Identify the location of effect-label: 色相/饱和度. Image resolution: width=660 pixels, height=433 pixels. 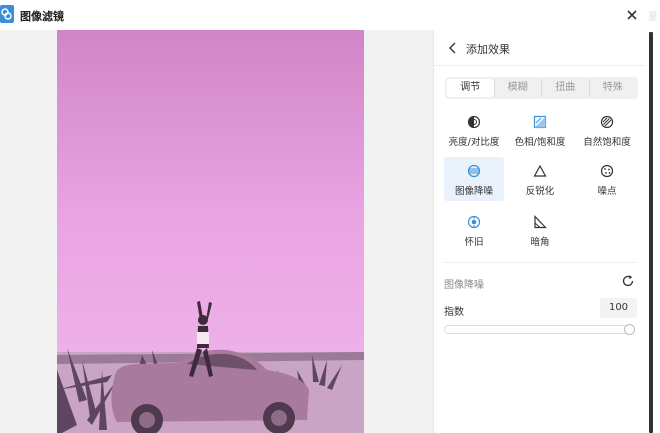
(540, 142).